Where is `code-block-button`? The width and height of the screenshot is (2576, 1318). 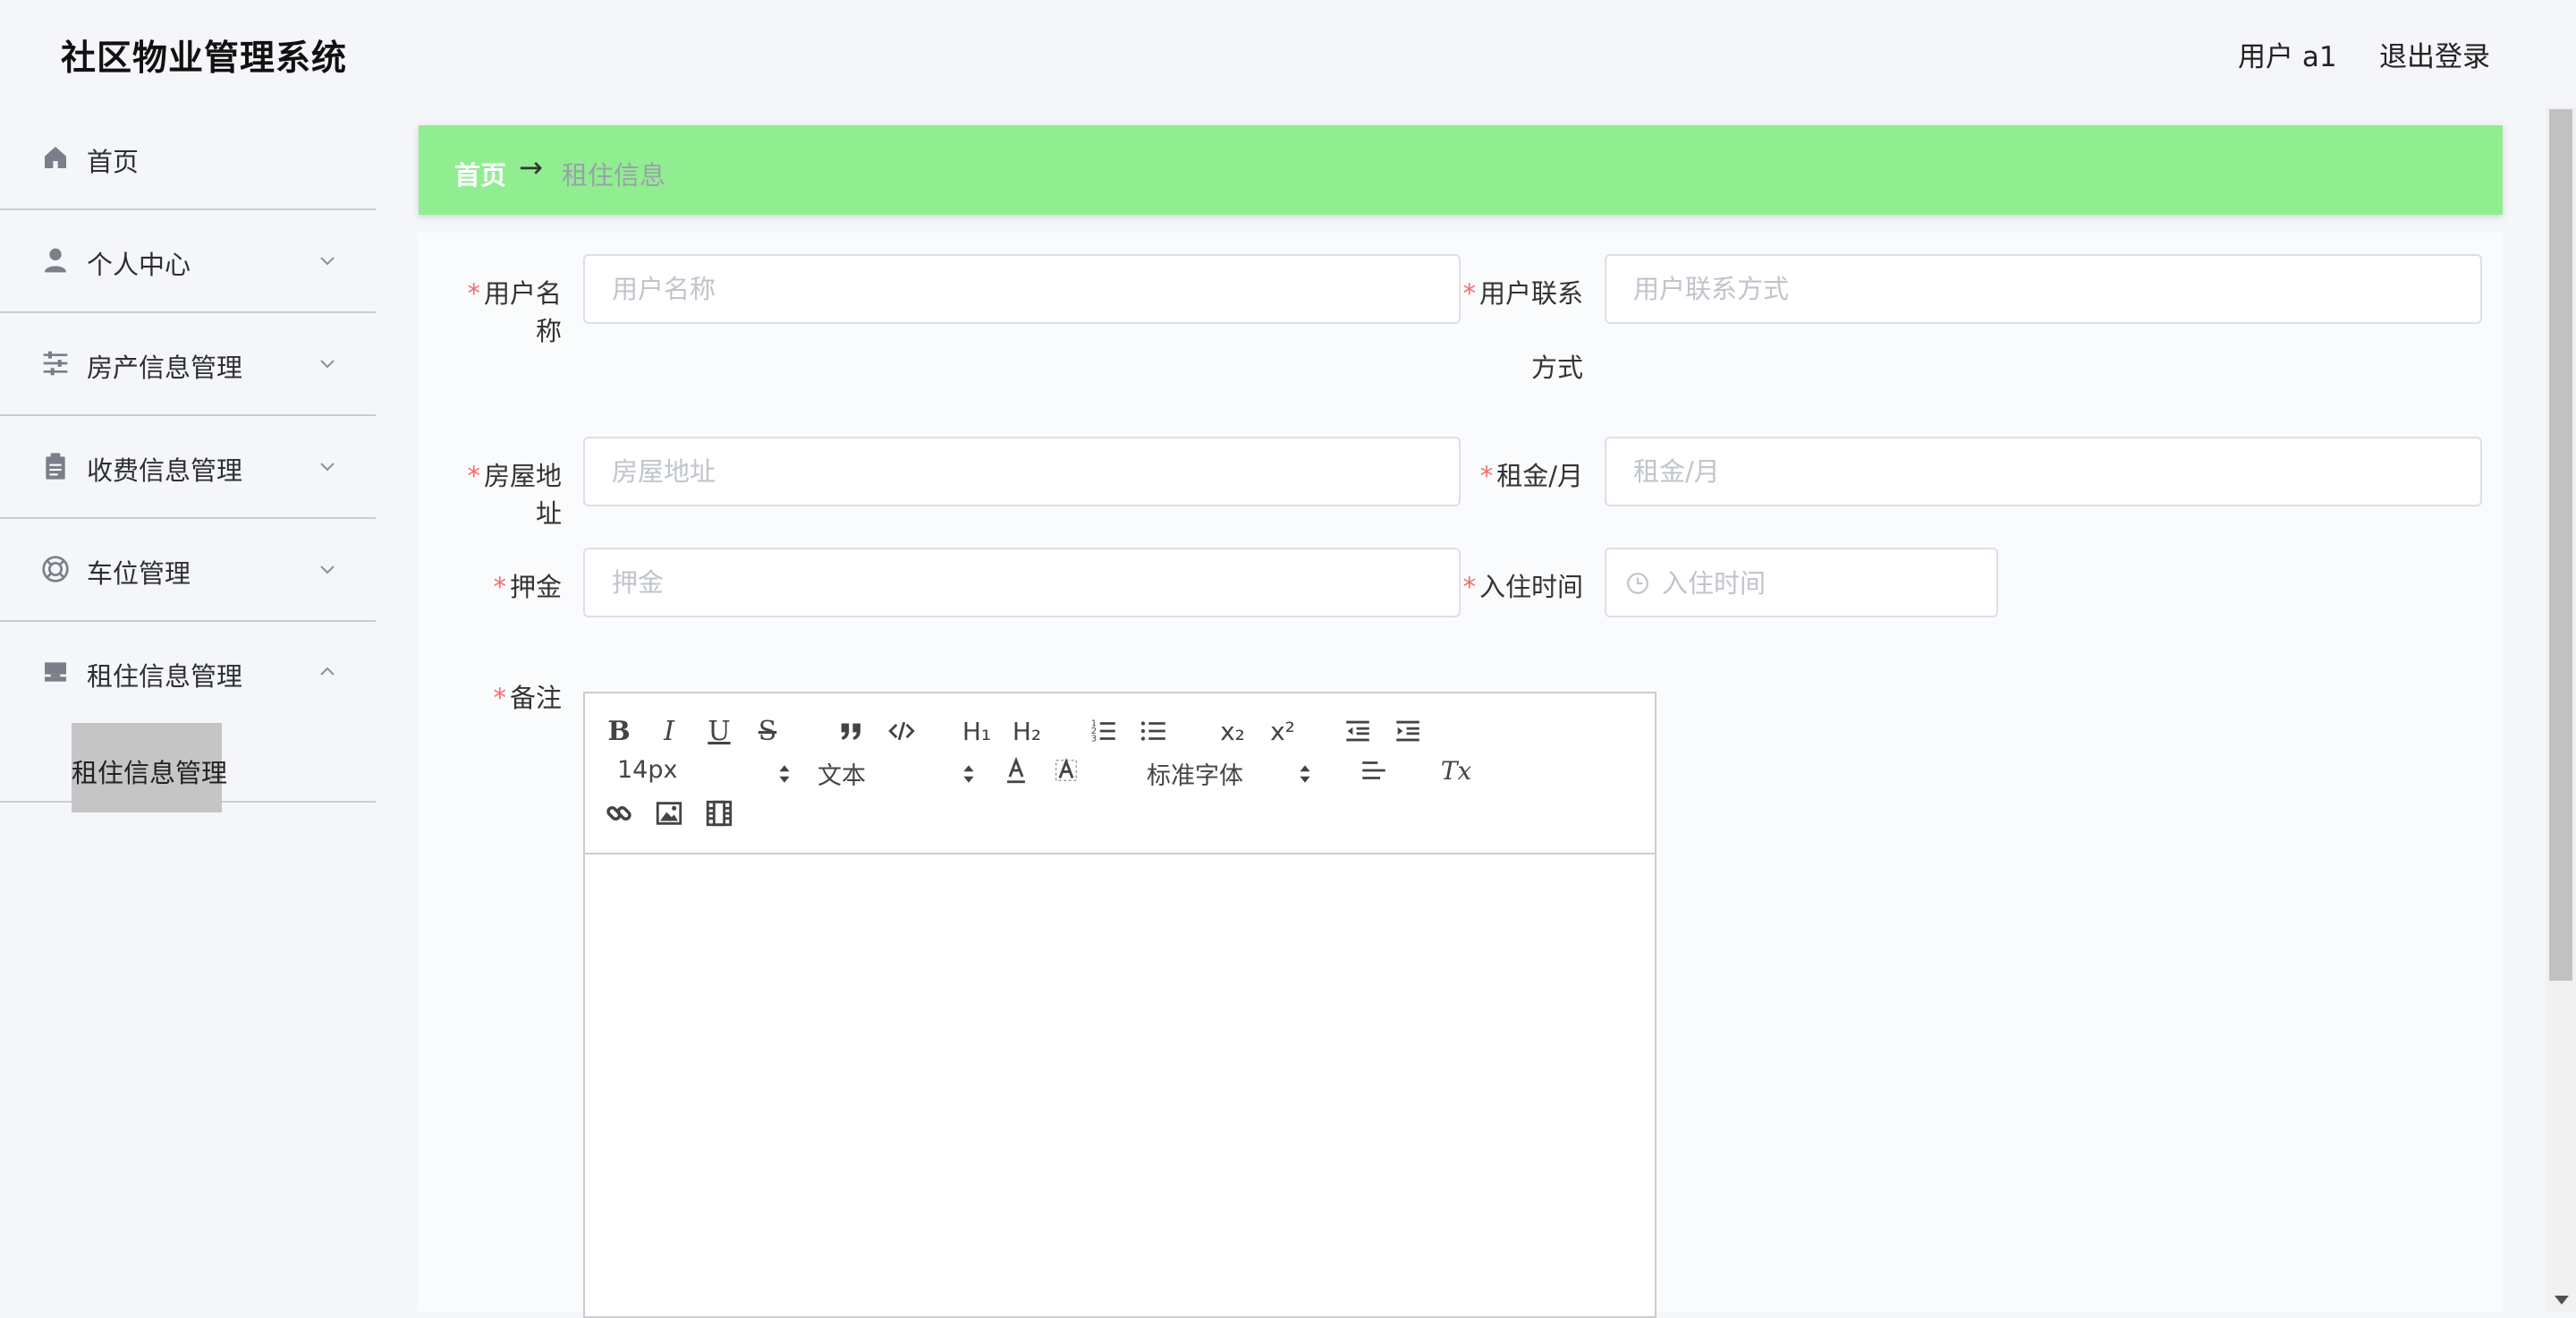
code-block-button is located at coordinates (901, 731).